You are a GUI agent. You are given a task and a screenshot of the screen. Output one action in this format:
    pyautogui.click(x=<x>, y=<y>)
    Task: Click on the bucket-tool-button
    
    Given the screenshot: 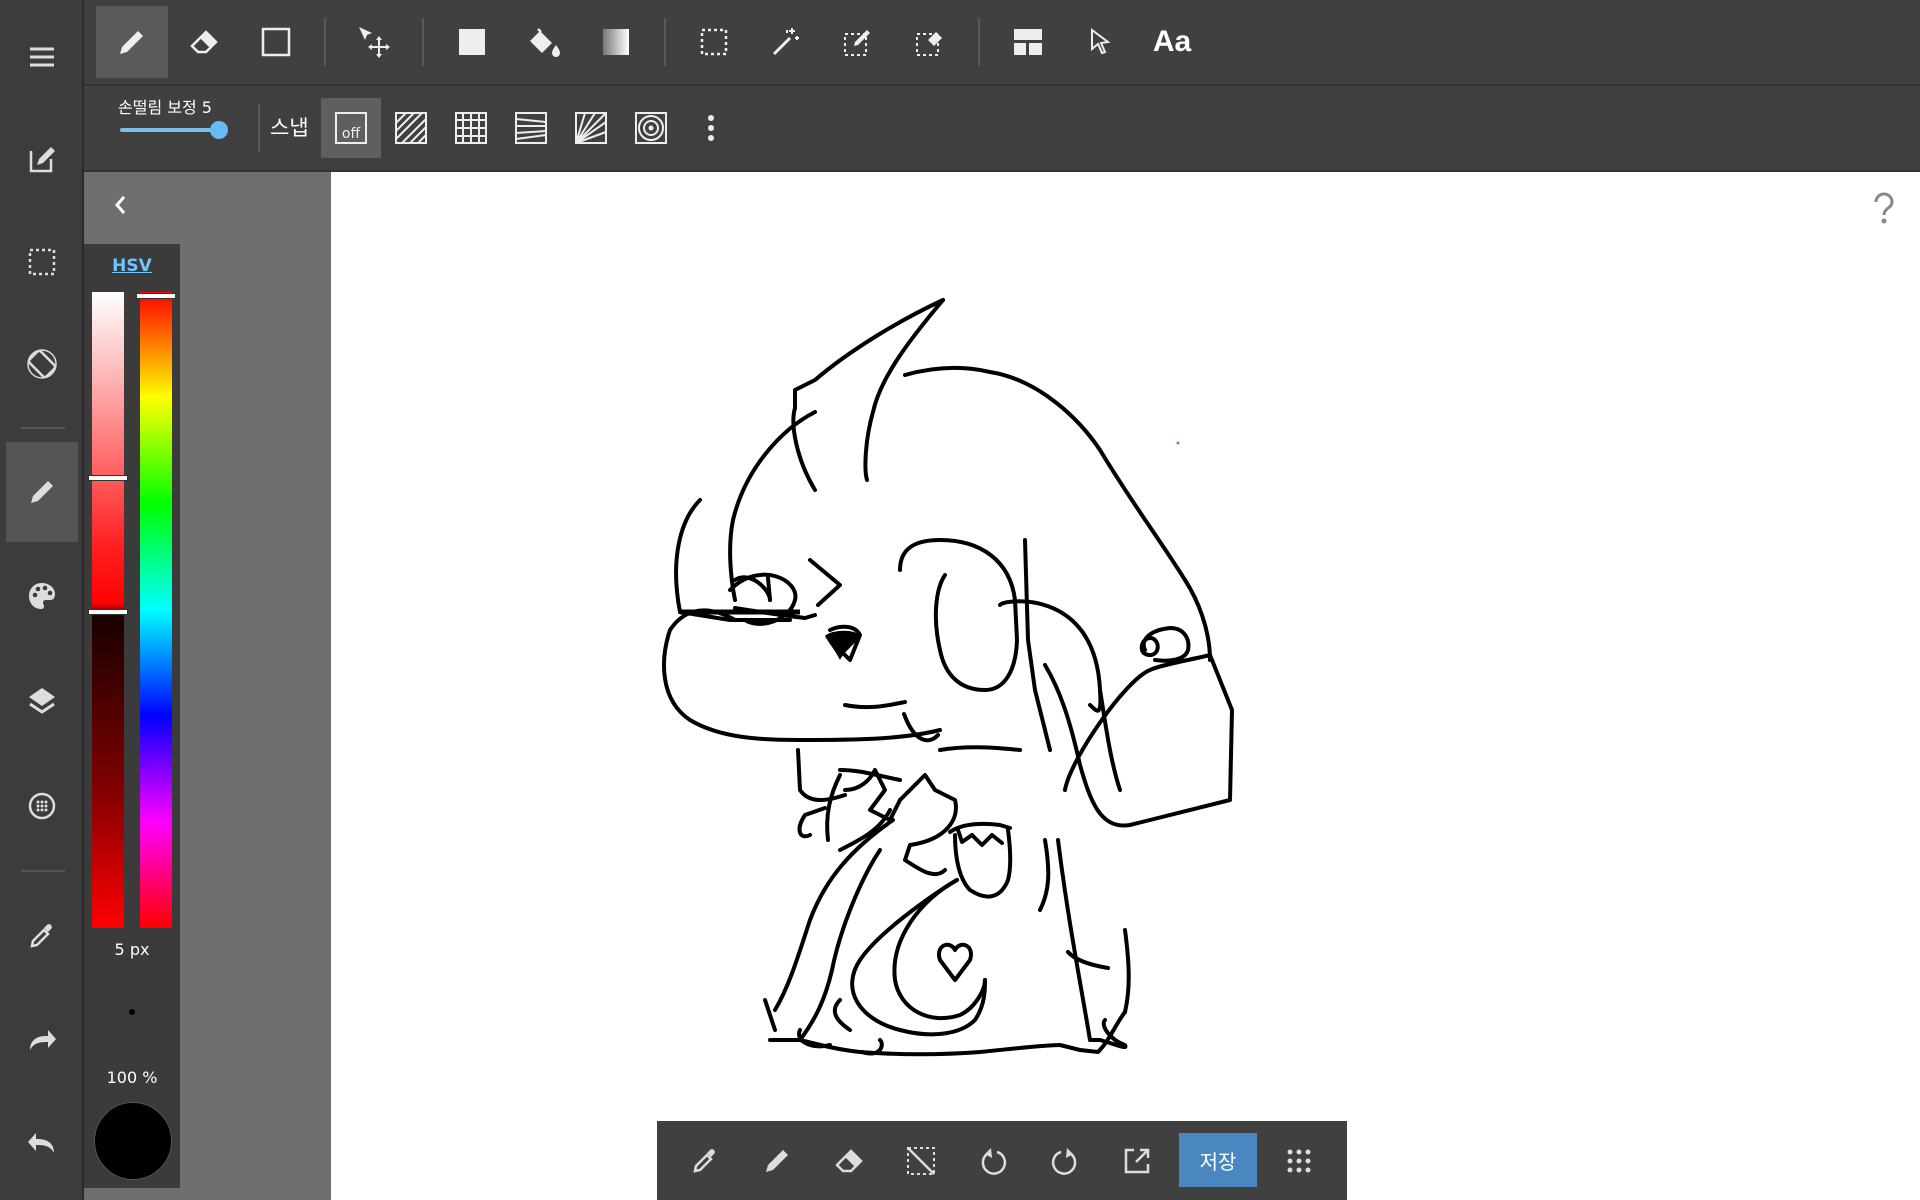 What is the action you would take?
    pyautogui.click(x=544, y=42)
    